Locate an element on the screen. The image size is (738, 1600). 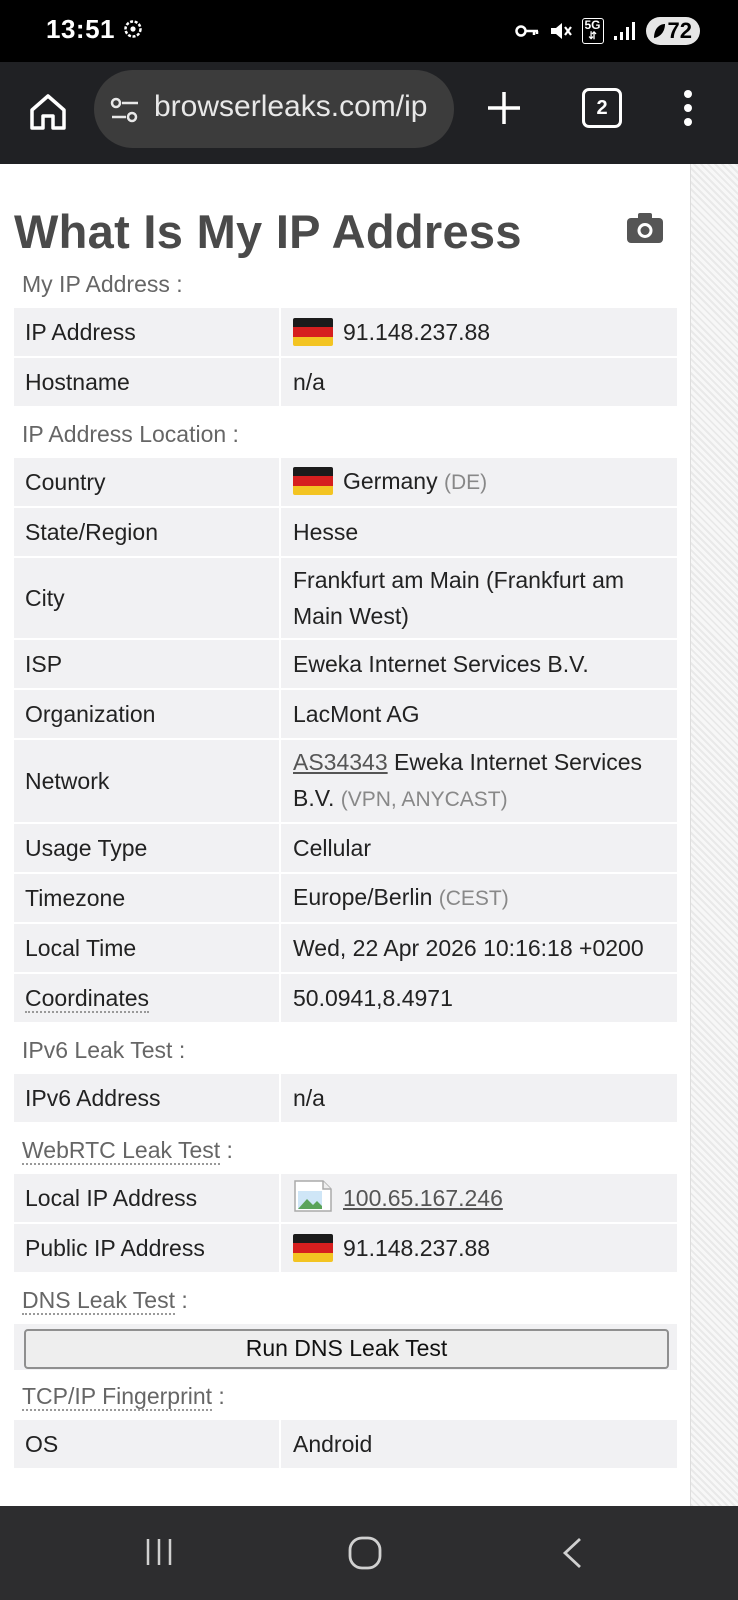
coordinates-value: 50.0941,8.4971 is located at coordinates (479, 999).